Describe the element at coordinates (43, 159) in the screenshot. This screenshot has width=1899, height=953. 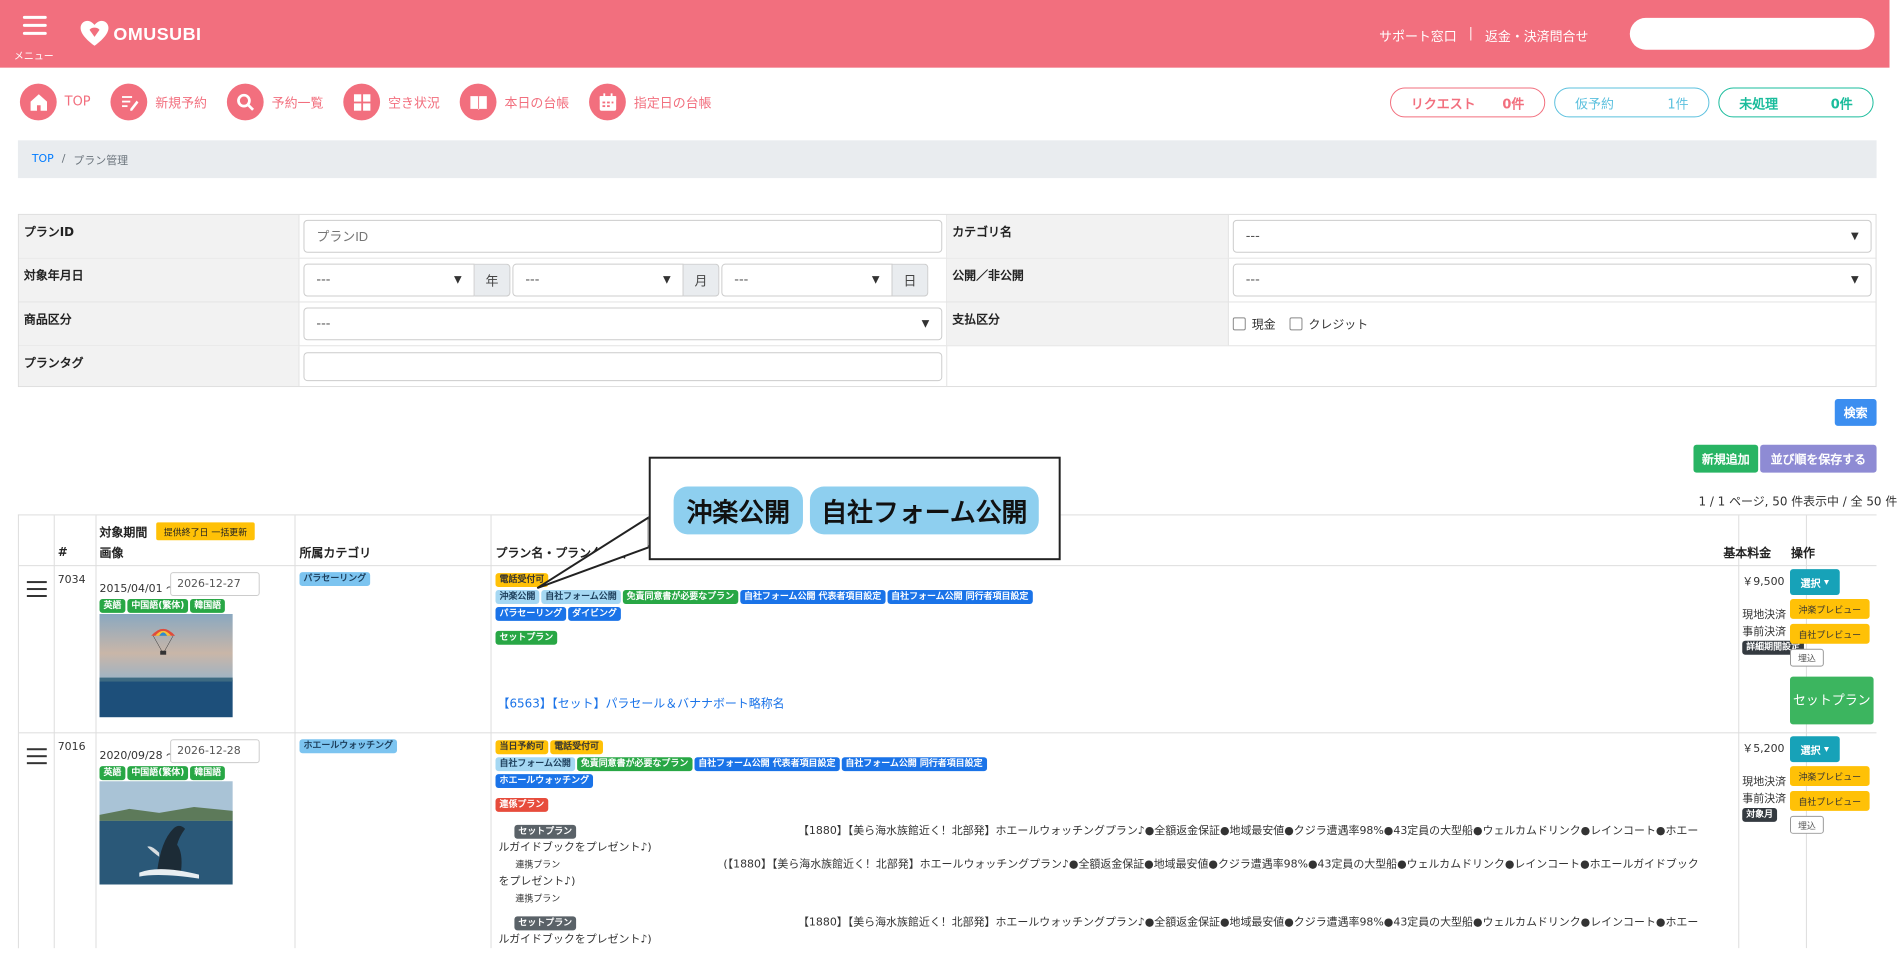
I see `breadcrumb-top: TOP` at that location.